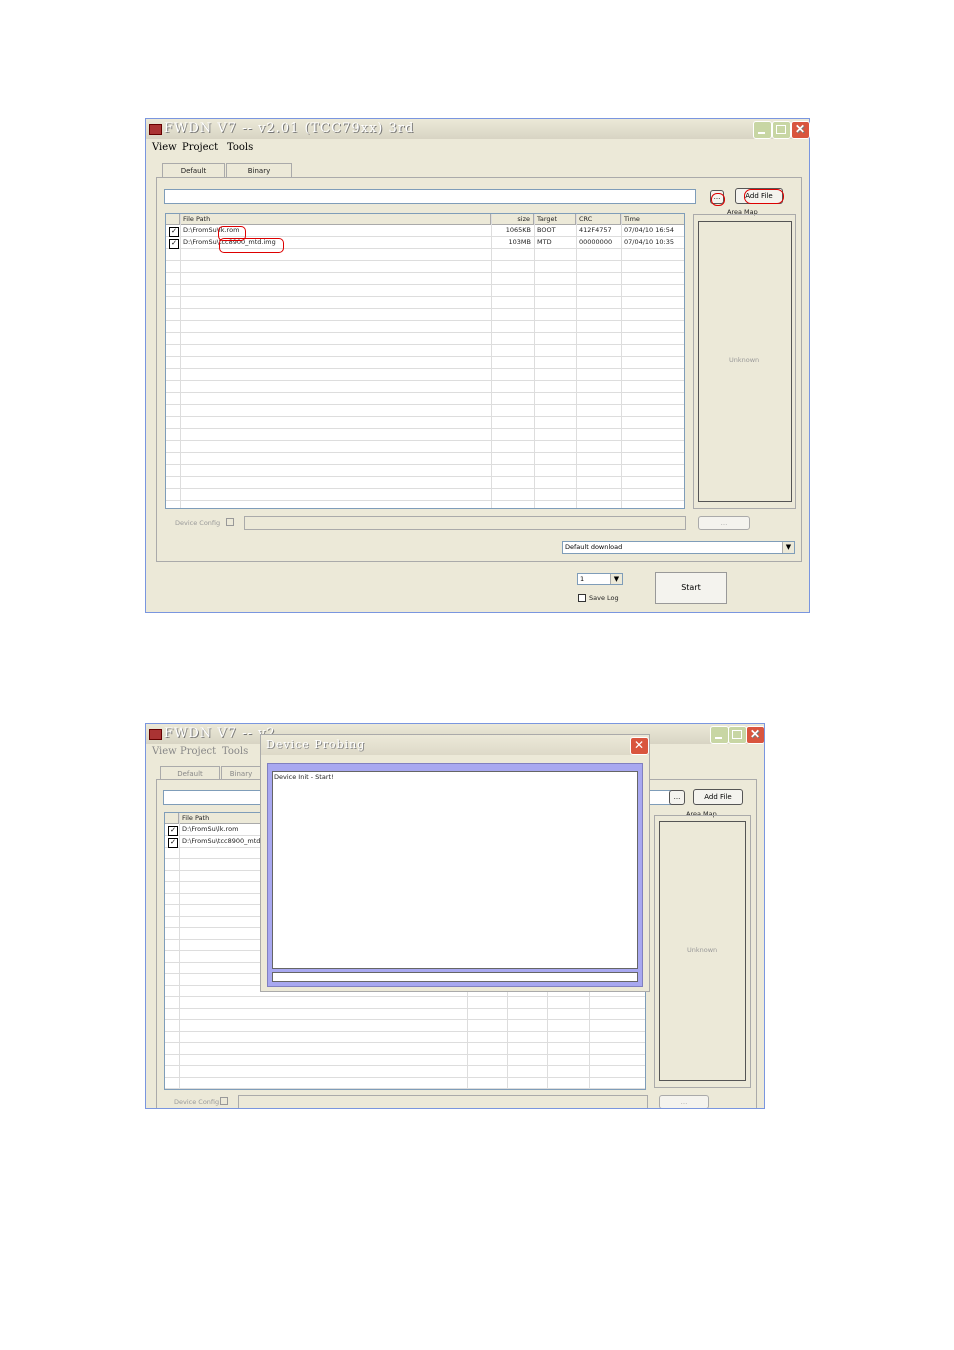 This screenshot has height=1350, width=954. What do you see at coordinates (519, 242) in the screenshot?
I see `row-size: 103MB` at bounding box center [519, 242].